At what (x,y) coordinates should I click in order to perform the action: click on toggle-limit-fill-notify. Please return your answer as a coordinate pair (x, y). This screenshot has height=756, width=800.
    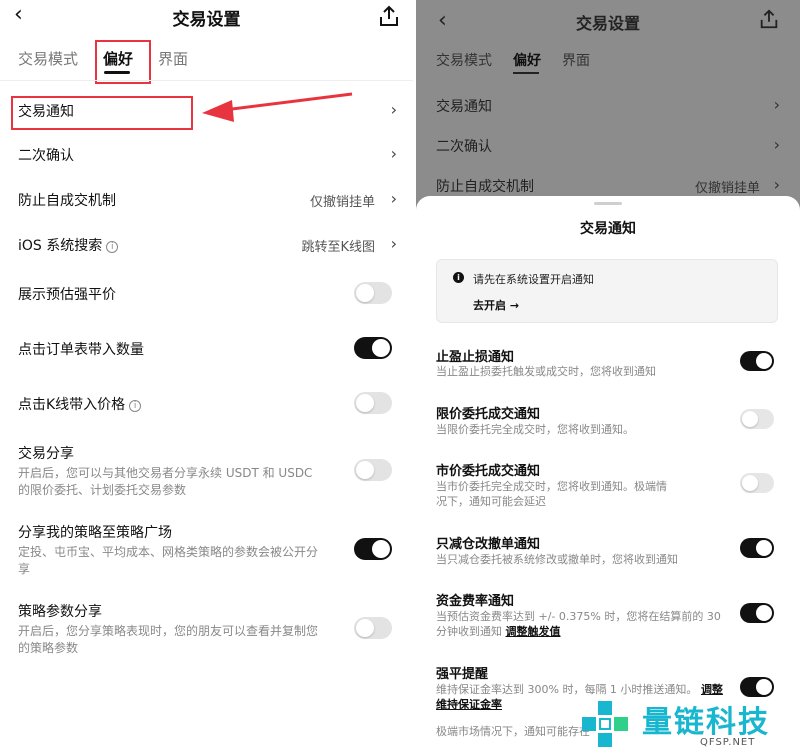
    Looking at the image, I should click on (757, 419).